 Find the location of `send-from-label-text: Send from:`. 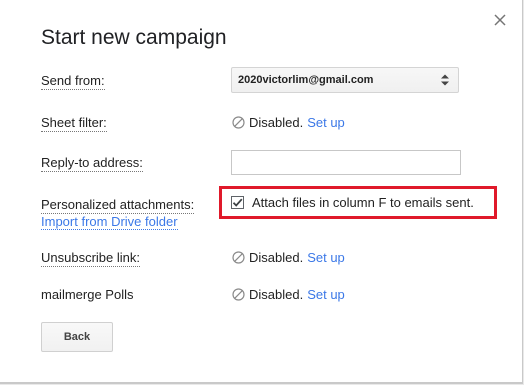

send-from-label-text: Send from: is located at coordinates (73, 81).